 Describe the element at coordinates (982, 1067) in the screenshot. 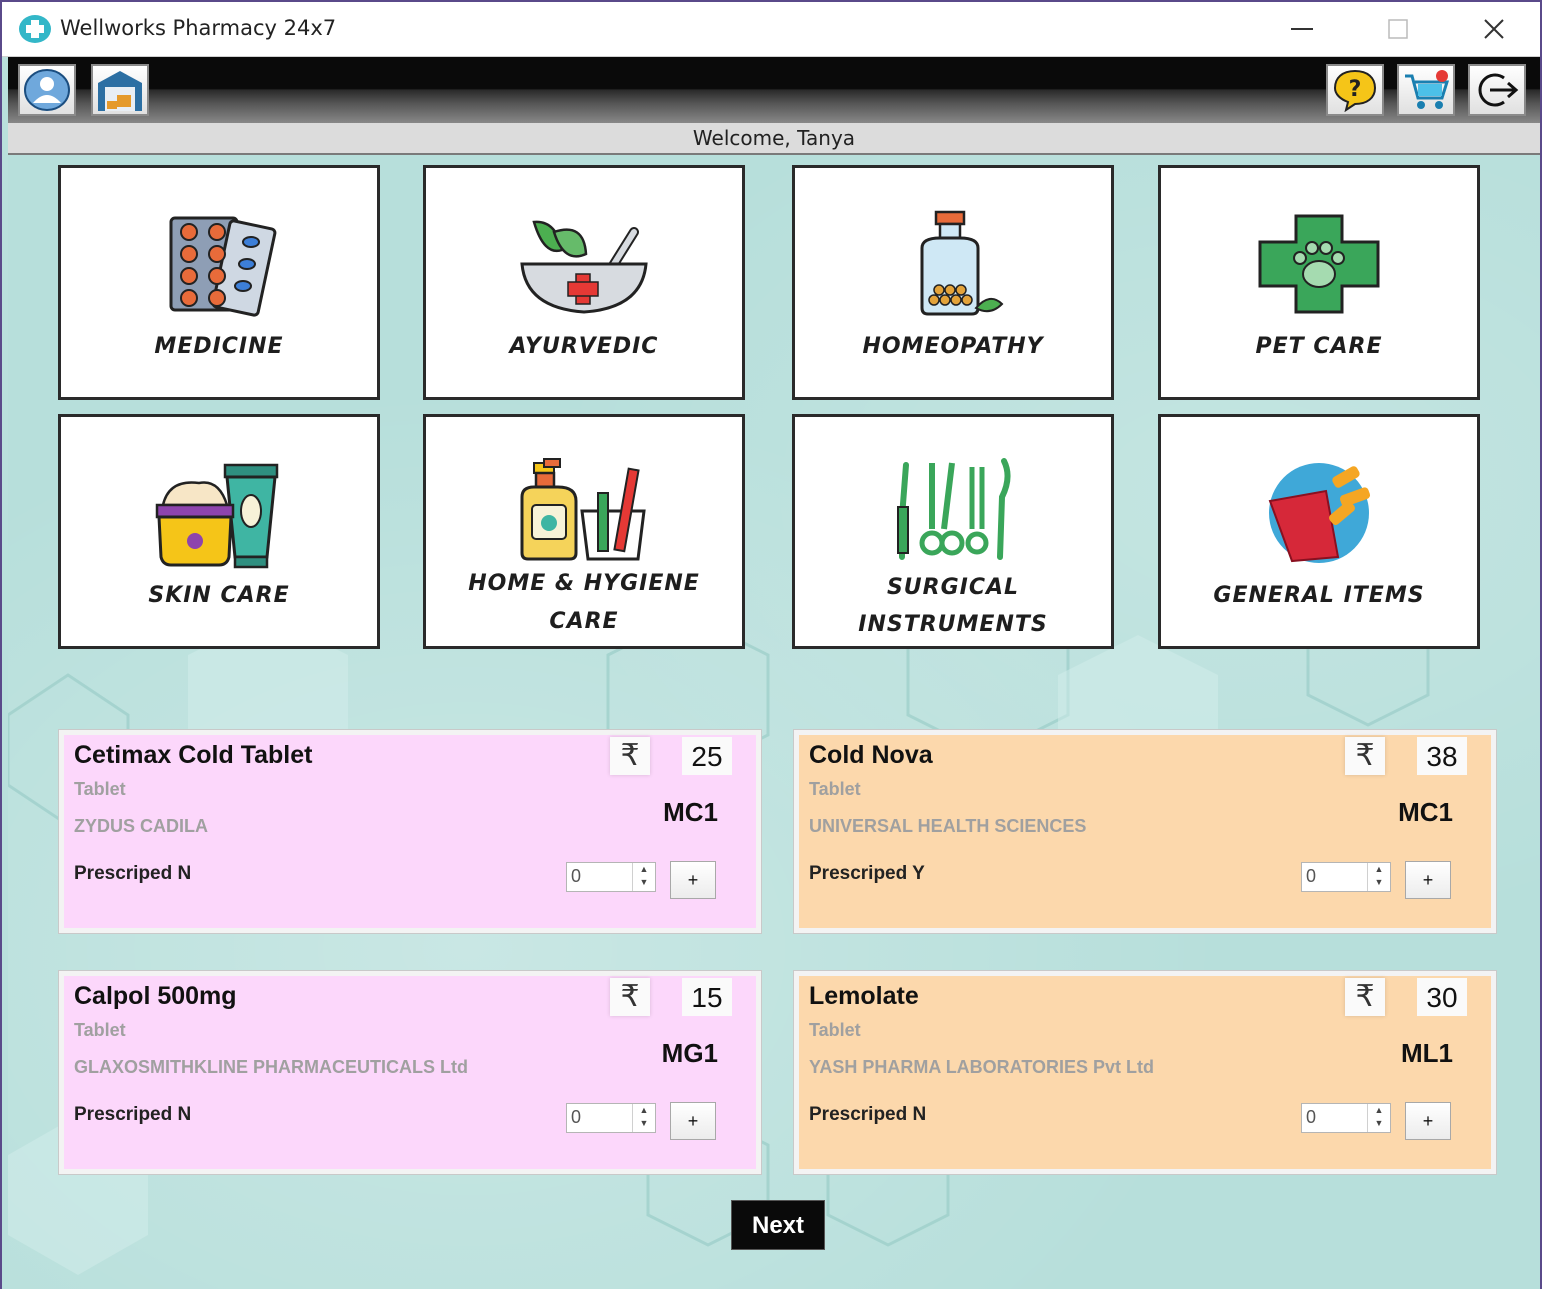

I see `product-manufacturer: YASH PHARMA LABORATORIES Pvt Ltd` at that location.